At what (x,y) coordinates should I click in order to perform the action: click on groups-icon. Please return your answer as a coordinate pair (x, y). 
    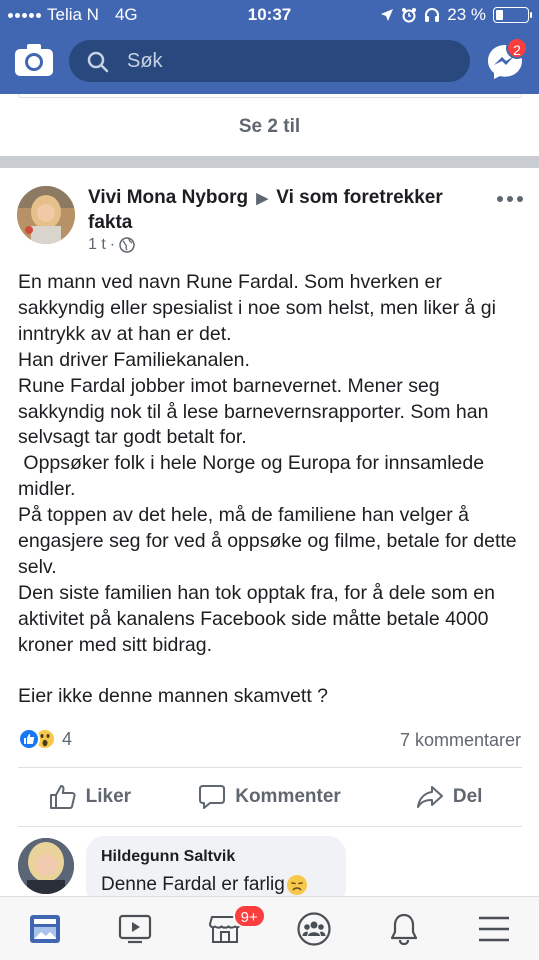
    Looking at the image, I should click on (314, 928).